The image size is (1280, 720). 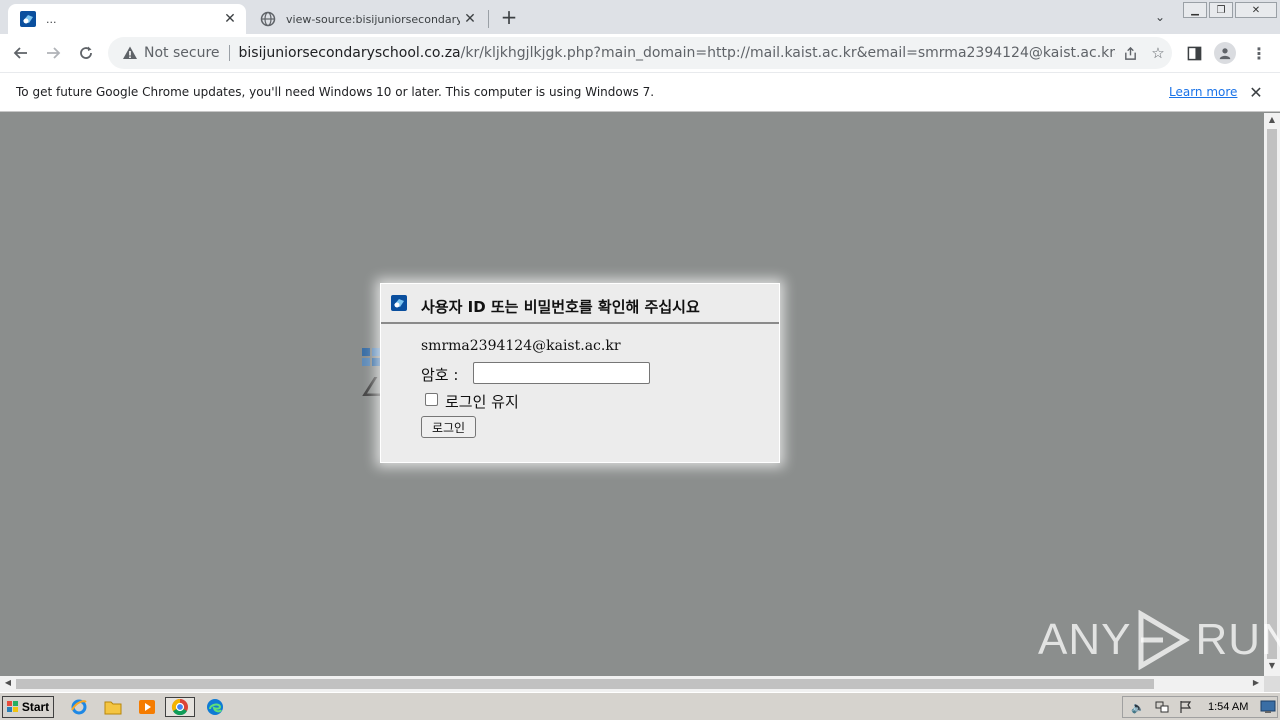 I want to click on vertical-scroll-thumb, so click(x=1272, y=394).